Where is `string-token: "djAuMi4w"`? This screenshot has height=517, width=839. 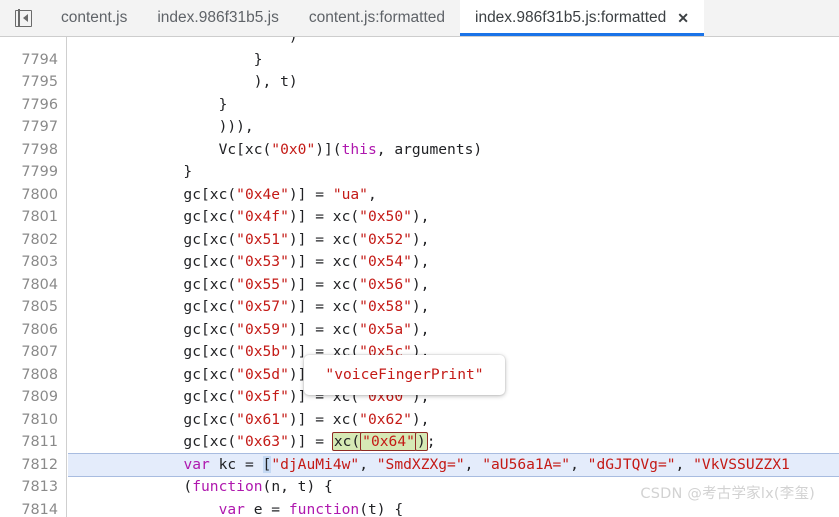
string-token: "djAuMi4w" is located at coordinates (315, 464).